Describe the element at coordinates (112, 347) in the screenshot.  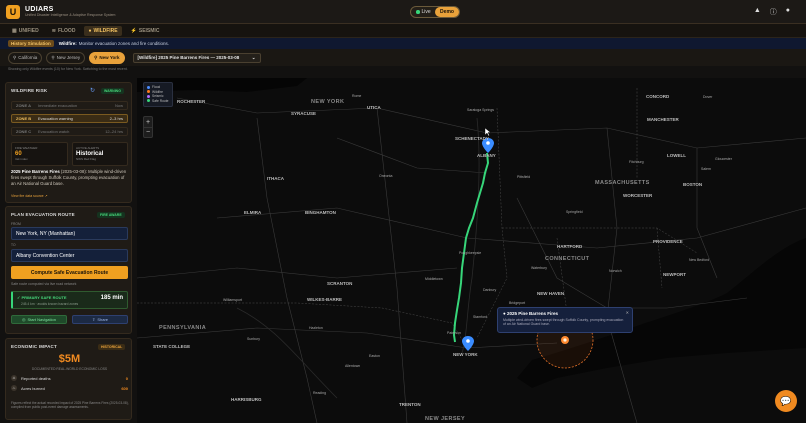
I see `historical-badge: HISTORICAL` at that location.